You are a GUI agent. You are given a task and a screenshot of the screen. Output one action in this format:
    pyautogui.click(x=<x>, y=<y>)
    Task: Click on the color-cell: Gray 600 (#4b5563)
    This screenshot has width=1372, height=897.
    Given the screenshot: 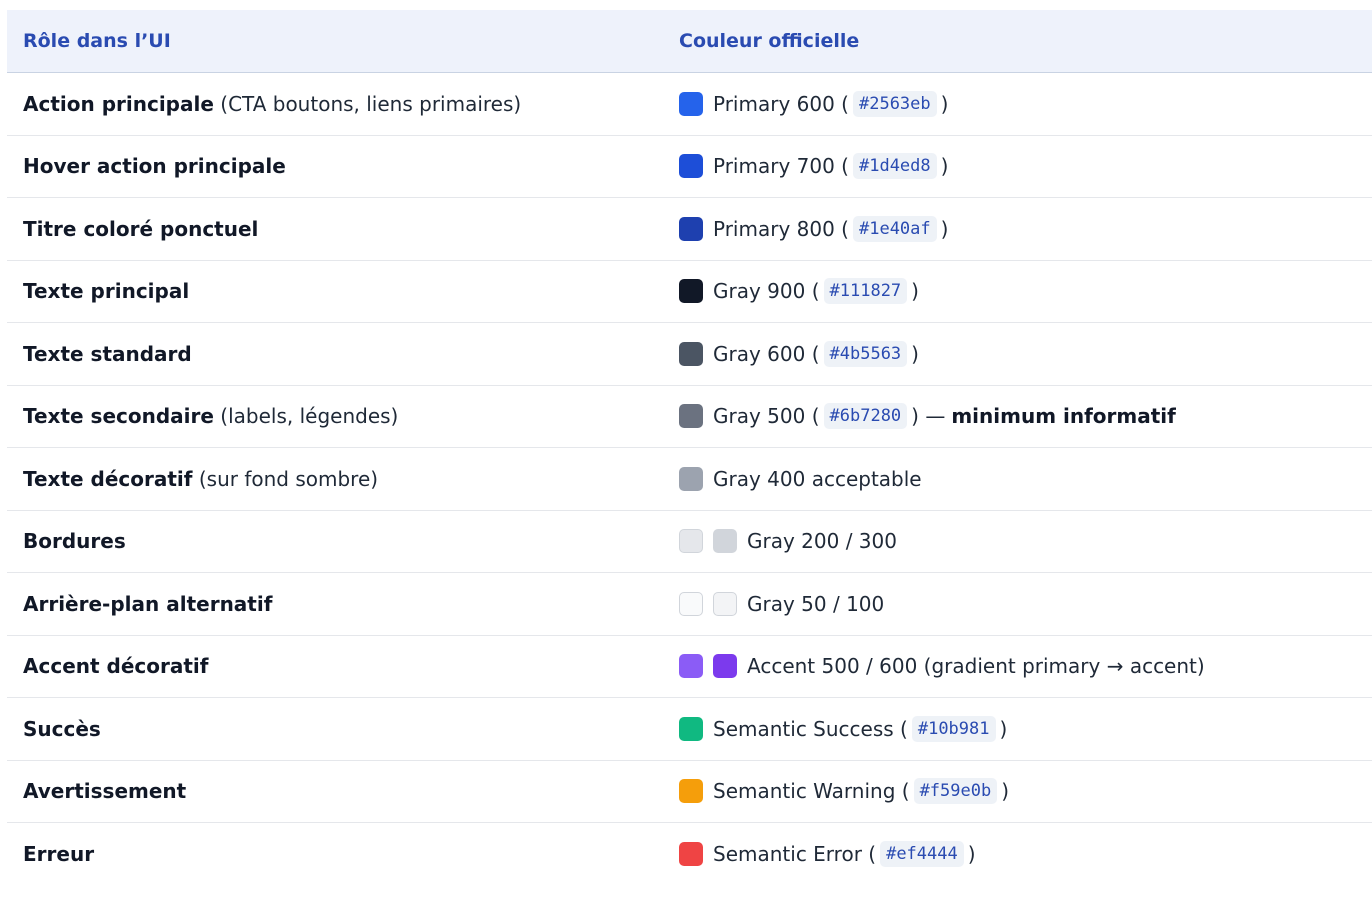 What is the action you would take?
    pyautogui.click(x=1017, y=353)
    